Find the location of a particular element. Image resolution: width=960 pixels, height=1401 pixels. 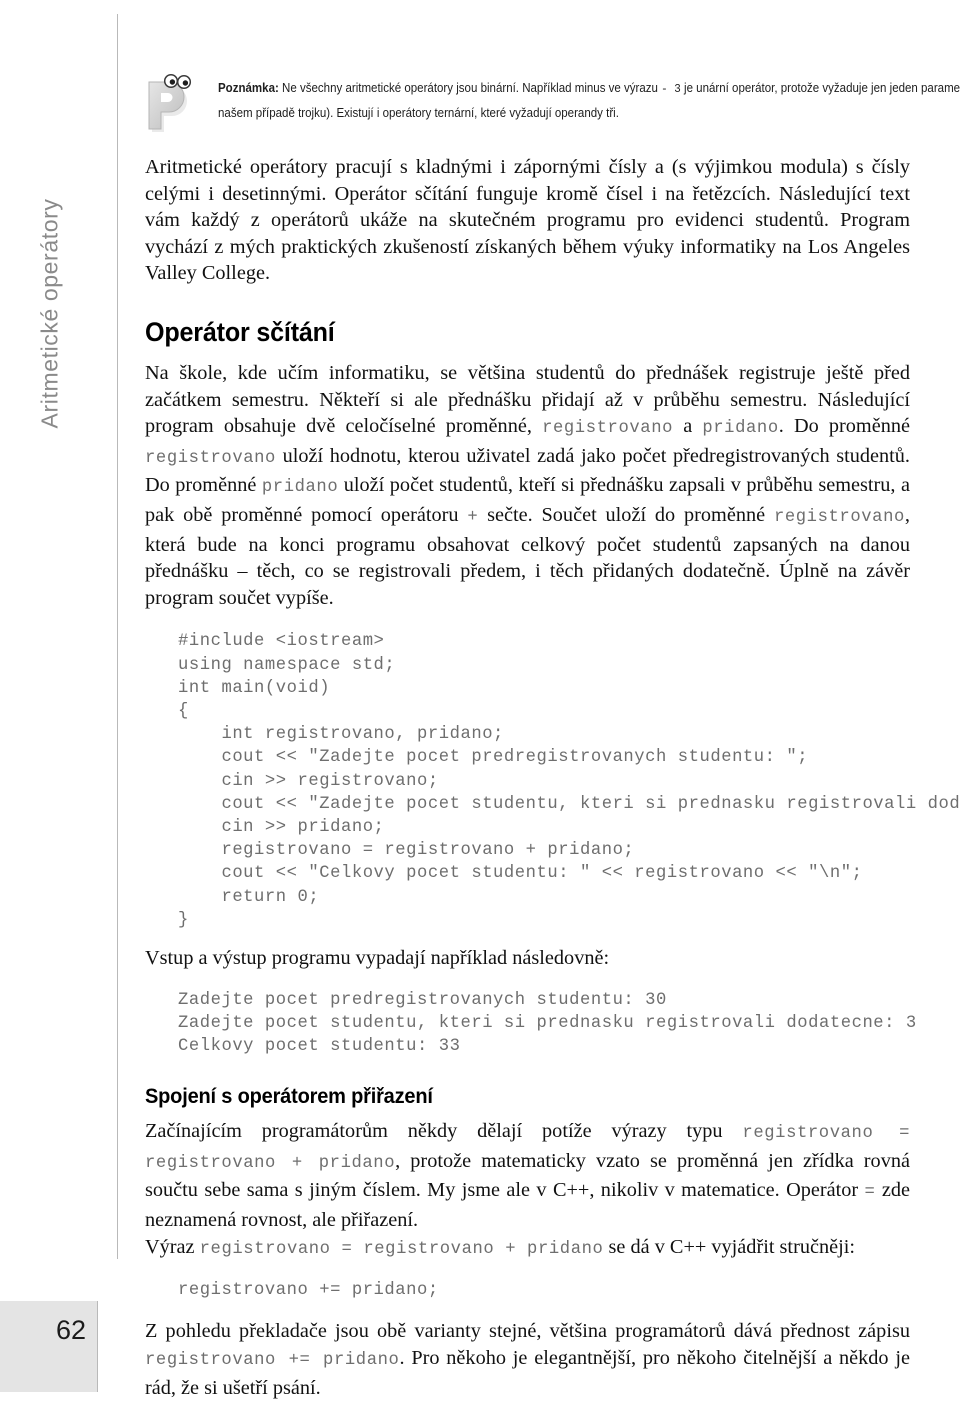

s2p2-a: Výraz is located at coordinates (172, 1246).